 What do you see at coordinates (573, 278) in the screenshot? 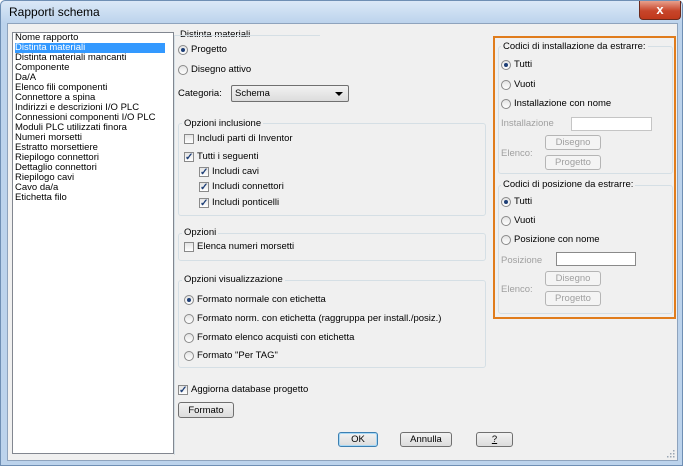
I see `posizione-disegno-button: Disegno` at bounding box center [573, 278].